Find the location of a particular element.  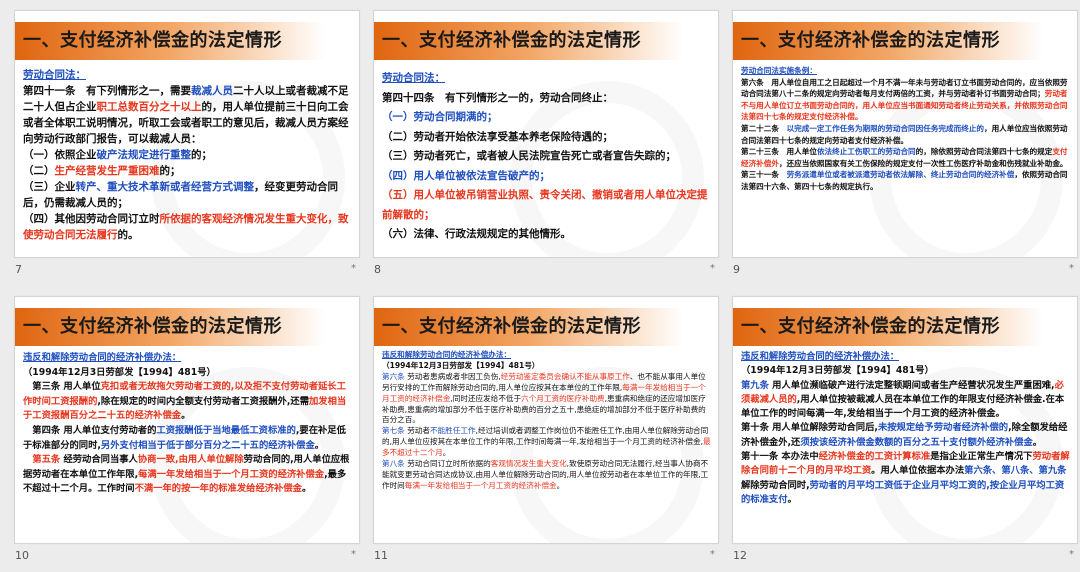

text-run: 客观情况发生重大变化 is located at coordinates (528, 464).